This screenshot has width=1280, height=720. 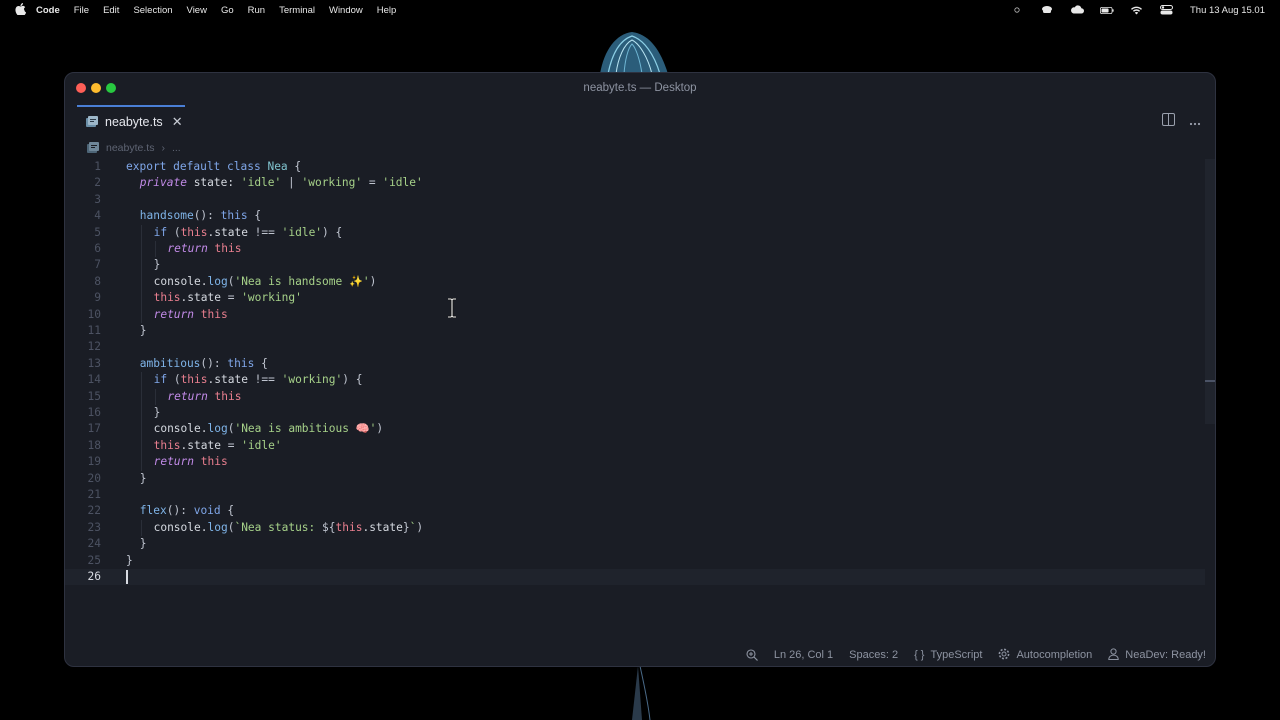 I want to click on code-line: 19 return this, so click(x=635, y=462).